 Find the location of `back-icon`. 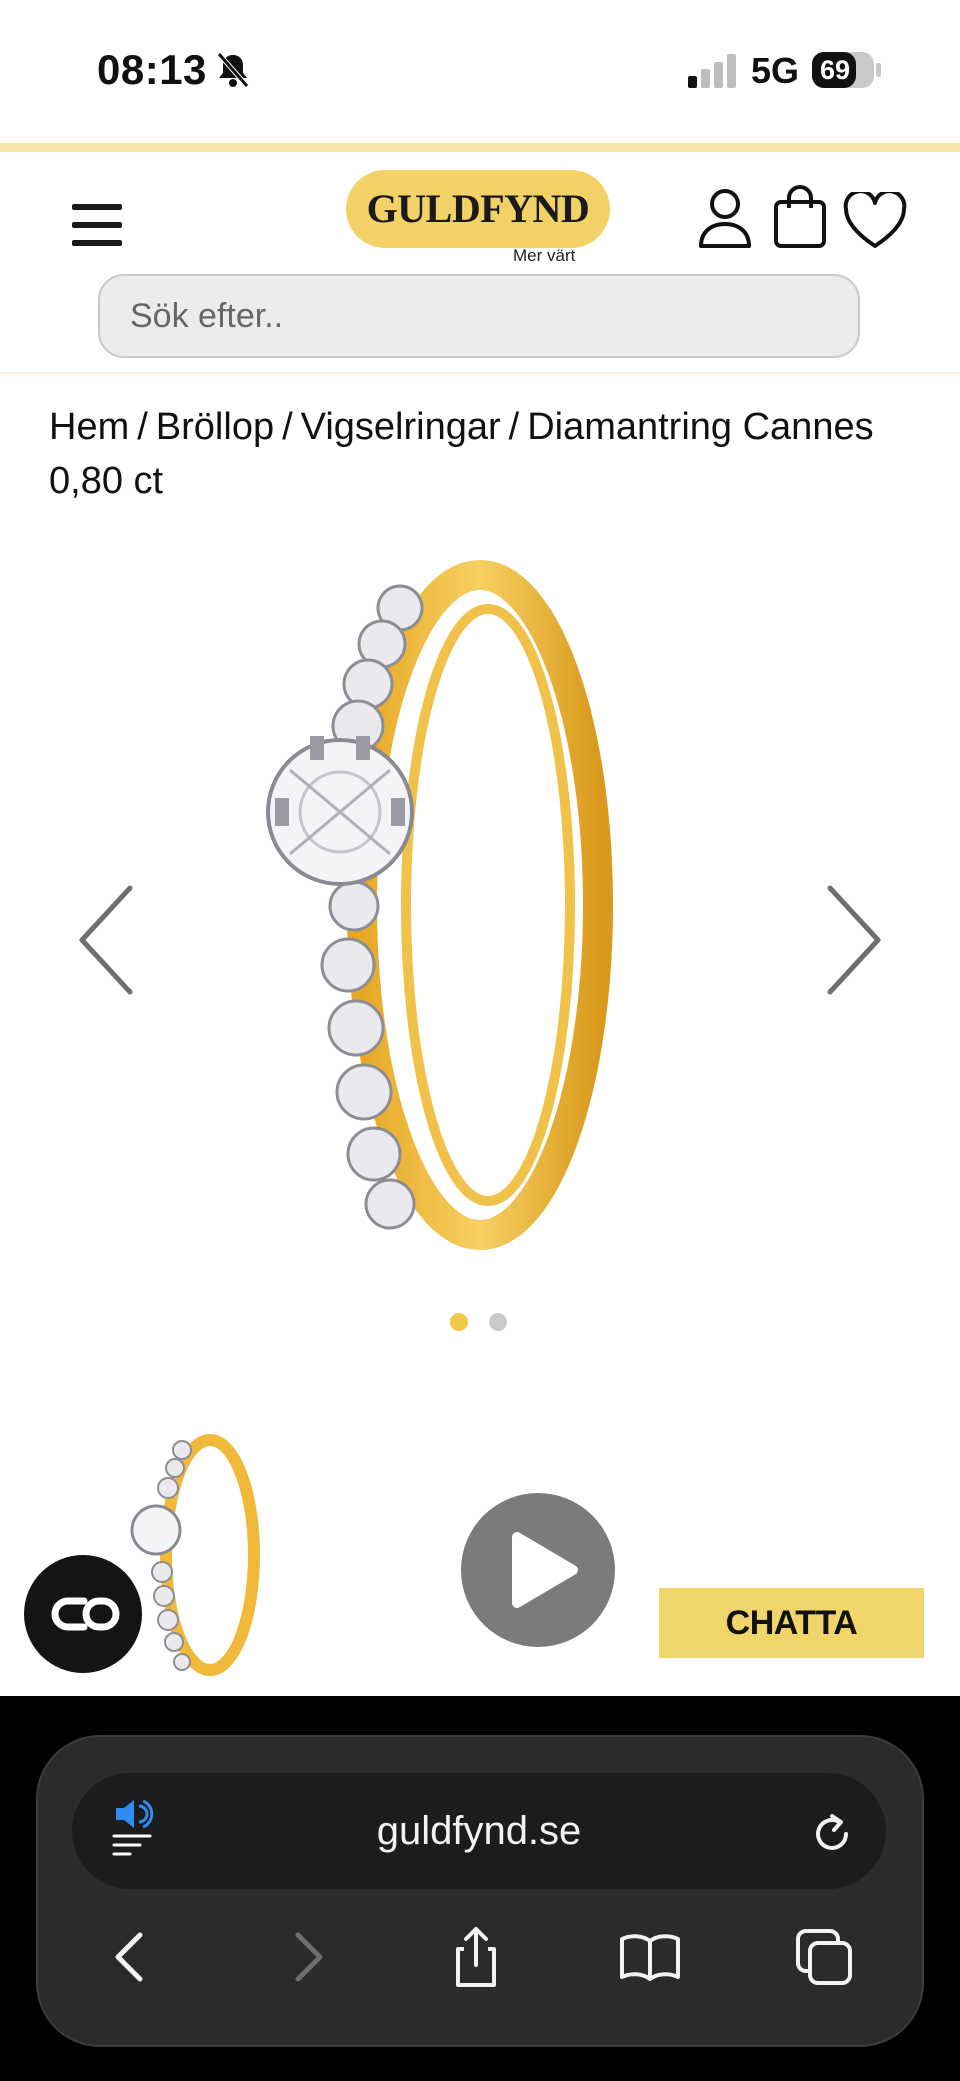

back-icon is located at coordinates (130, 1957).